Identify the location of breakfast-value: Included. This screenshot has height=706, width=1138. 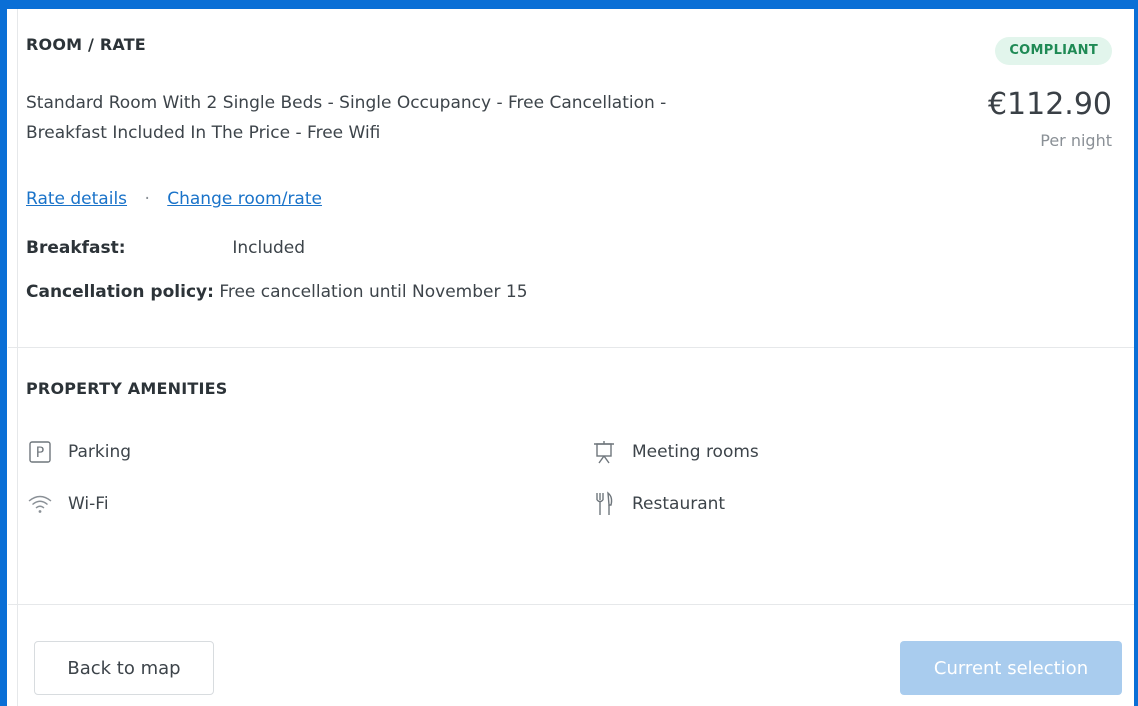
(269, 248).